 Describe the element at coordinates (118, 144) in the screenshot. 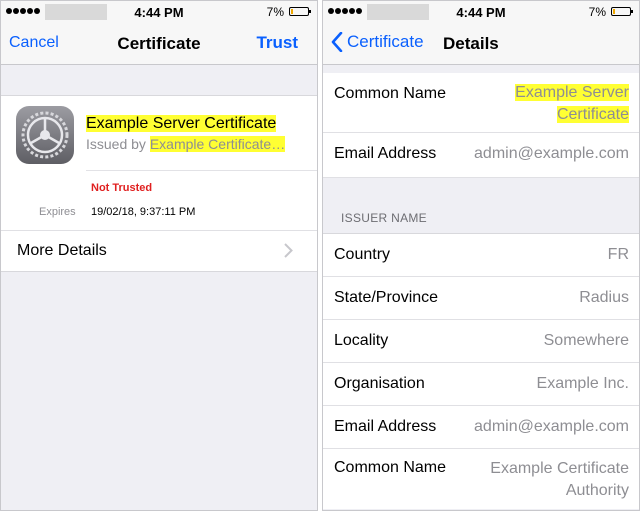

I see `issued-by-prefix: Issued by` at that location.